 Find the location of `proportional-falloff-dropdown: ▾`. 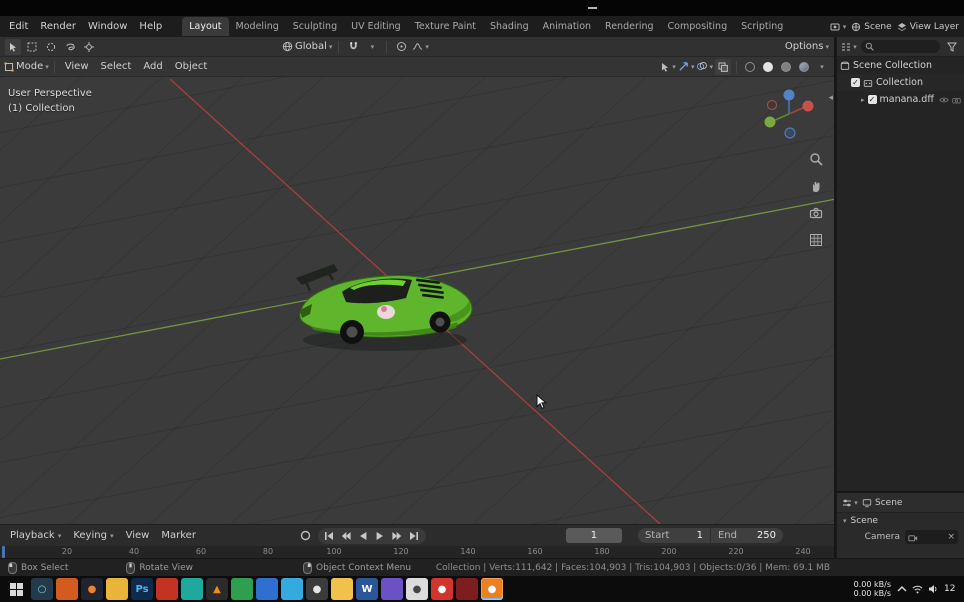

proportional-falloff-dropdown: ▾ is located at coordinates (420, 47).